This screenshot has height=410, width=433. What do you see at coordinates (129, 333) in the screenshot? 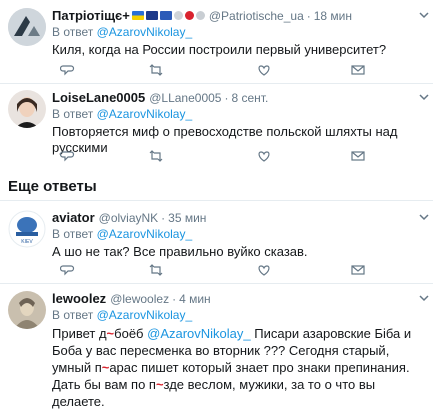
I see `tweet-text-part-1b: боёб` at bounding box center [129, 333].